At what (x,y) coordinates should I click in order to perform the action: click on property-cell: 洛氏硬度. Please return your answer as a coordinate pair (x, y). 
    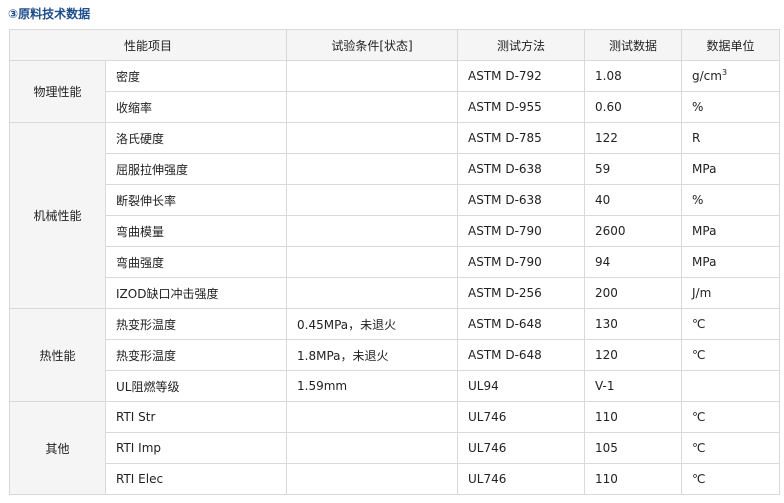
    Looking at the image, I should click on (196, 138).